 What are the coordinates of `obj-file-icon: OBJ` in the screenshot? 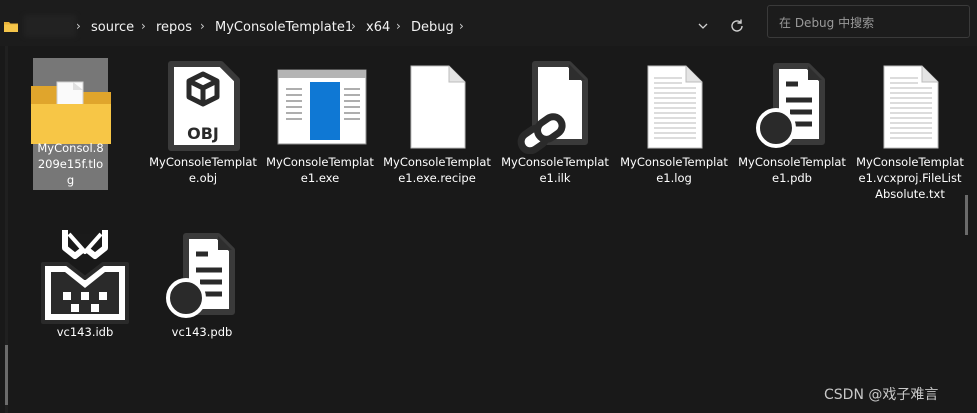 It's located at (204, 106).